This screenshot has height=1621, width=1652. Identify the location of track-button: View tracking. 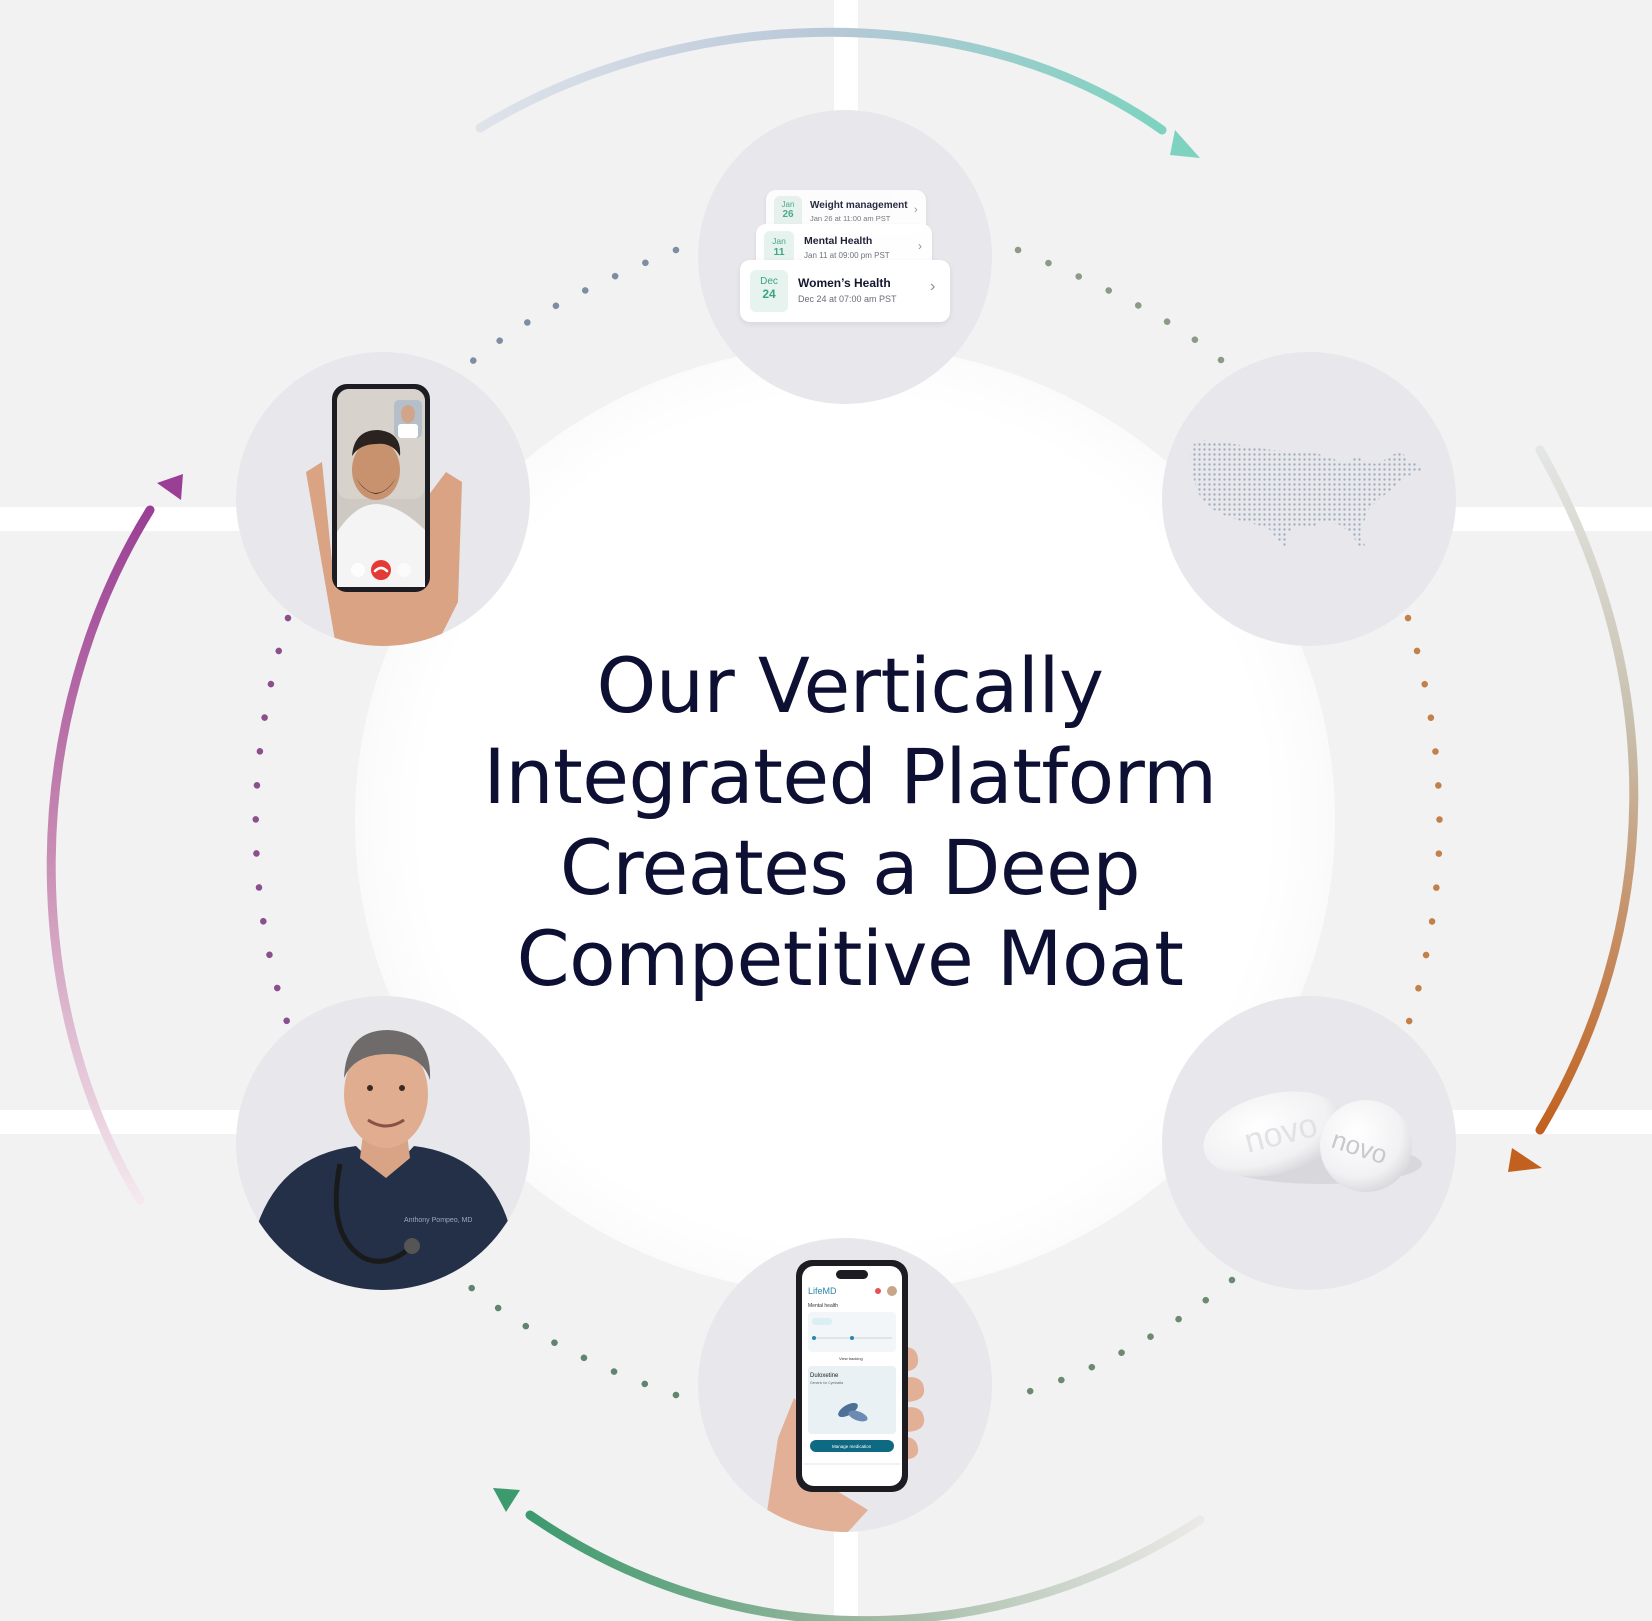
(851, 1358).